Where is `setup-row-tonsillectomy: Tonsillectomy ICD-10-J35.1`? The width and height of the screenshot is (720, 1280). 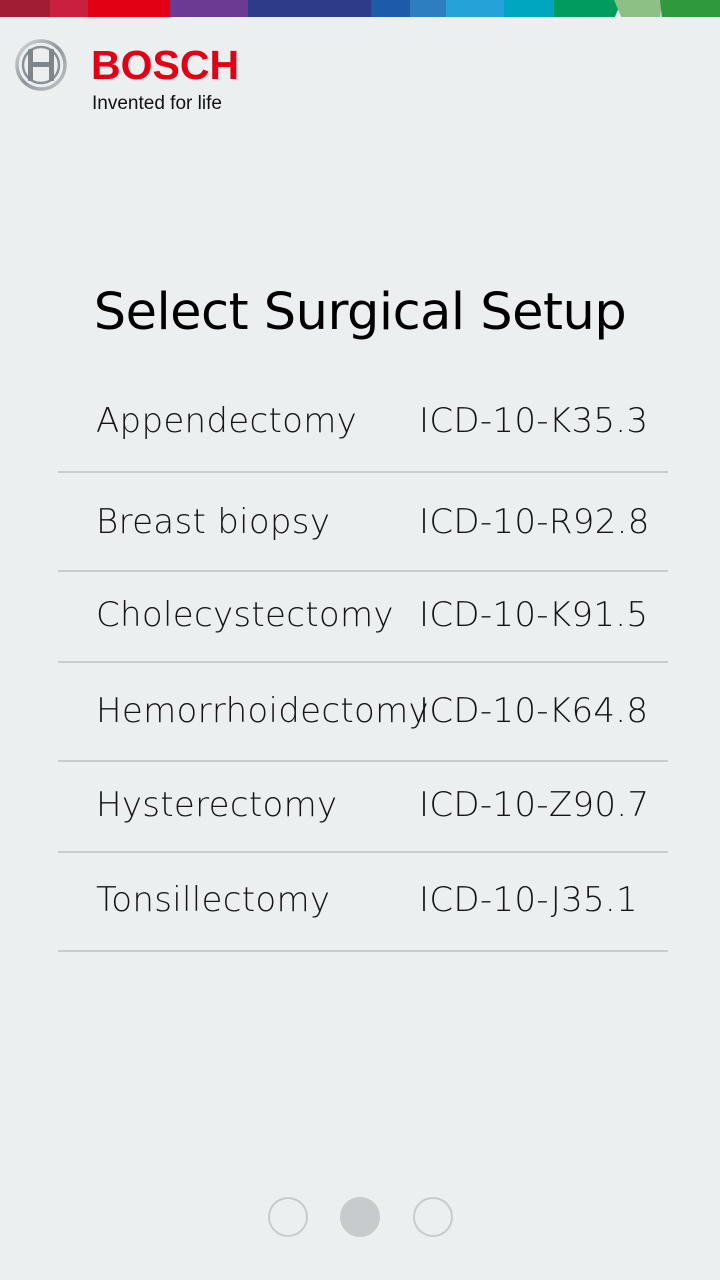
setup-row-tonsillectomy: Tonsillectomy ICD-10-J35.1 is located at coordinates (363, 902).